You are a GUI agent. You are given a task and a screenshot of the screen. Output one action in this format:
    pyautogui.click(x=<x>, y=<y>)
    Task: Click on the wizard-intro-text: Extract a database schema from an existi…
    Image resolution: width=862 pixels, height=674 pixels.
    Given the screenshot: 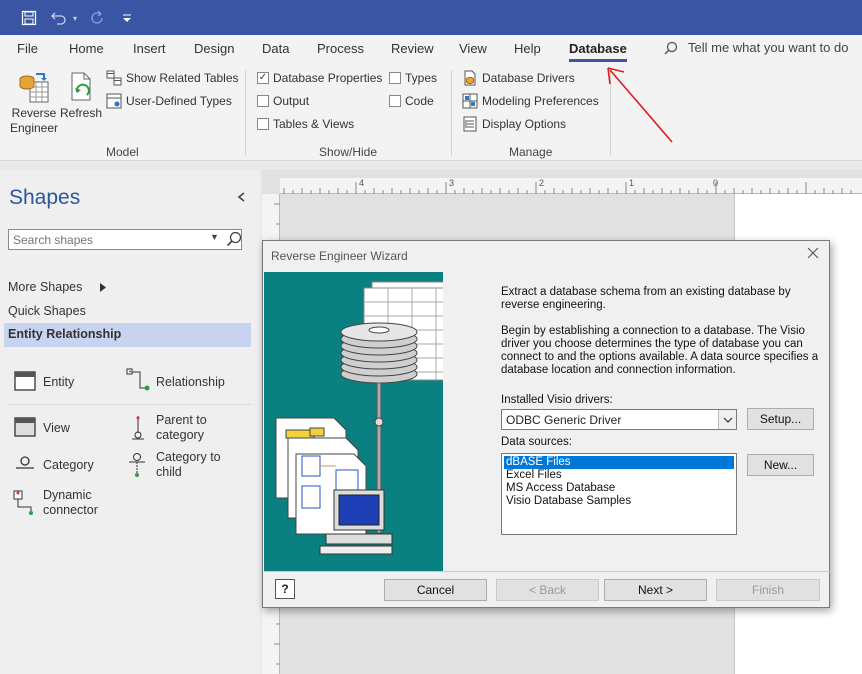 What is the action you would take?
    pyautogui.click(x=646, y=298)
    